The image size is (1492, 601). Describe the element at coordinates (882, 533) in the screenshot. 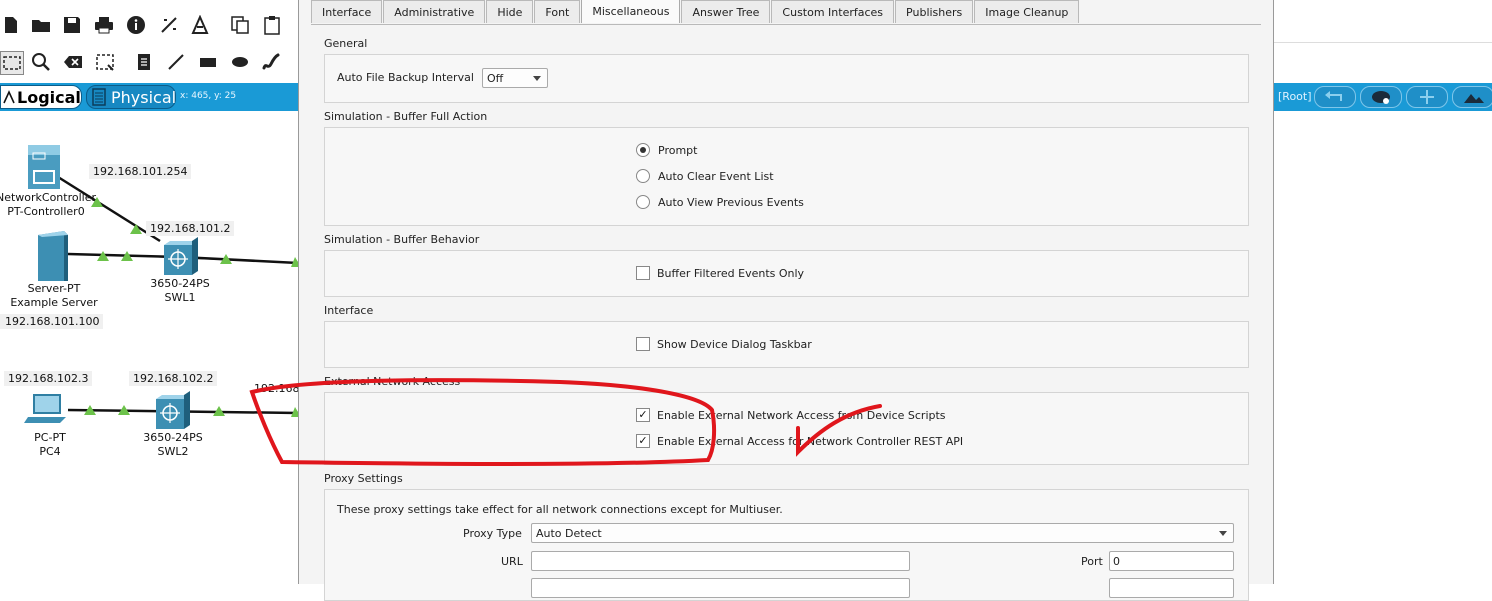

I see `proxy-type-select: Auto Detect` at that location.